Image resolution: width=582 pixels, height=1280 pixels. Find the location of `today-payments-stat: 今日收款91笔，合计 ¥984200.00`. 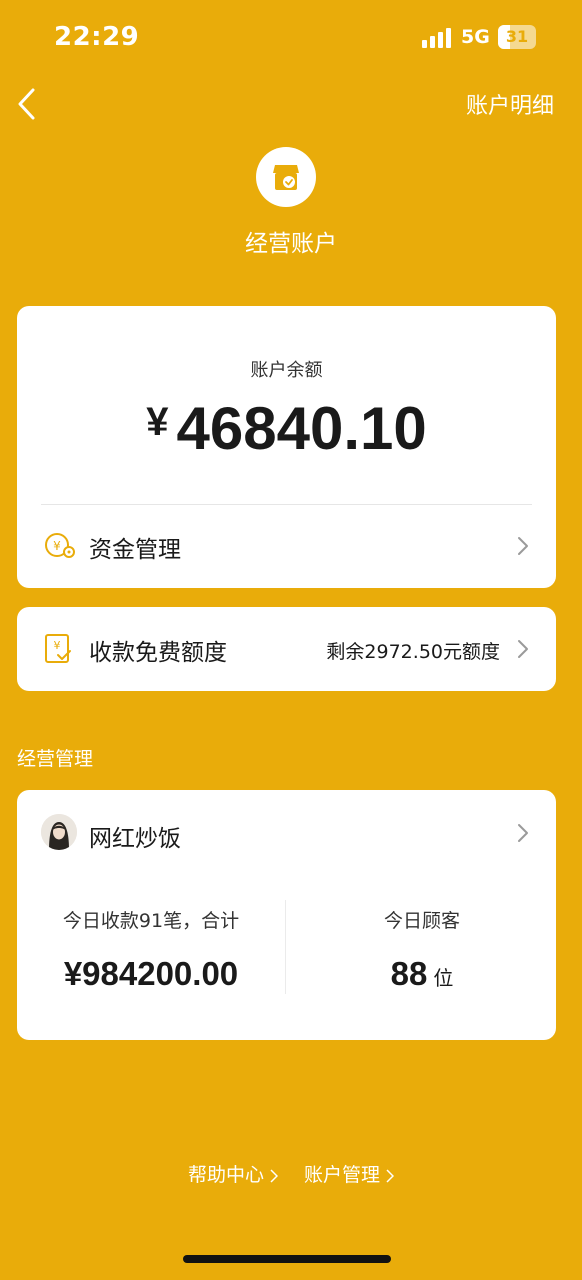

today-payments-stat: 今日收款91笔，合计 ¥984200.00 is located at coordinates (151, 949).